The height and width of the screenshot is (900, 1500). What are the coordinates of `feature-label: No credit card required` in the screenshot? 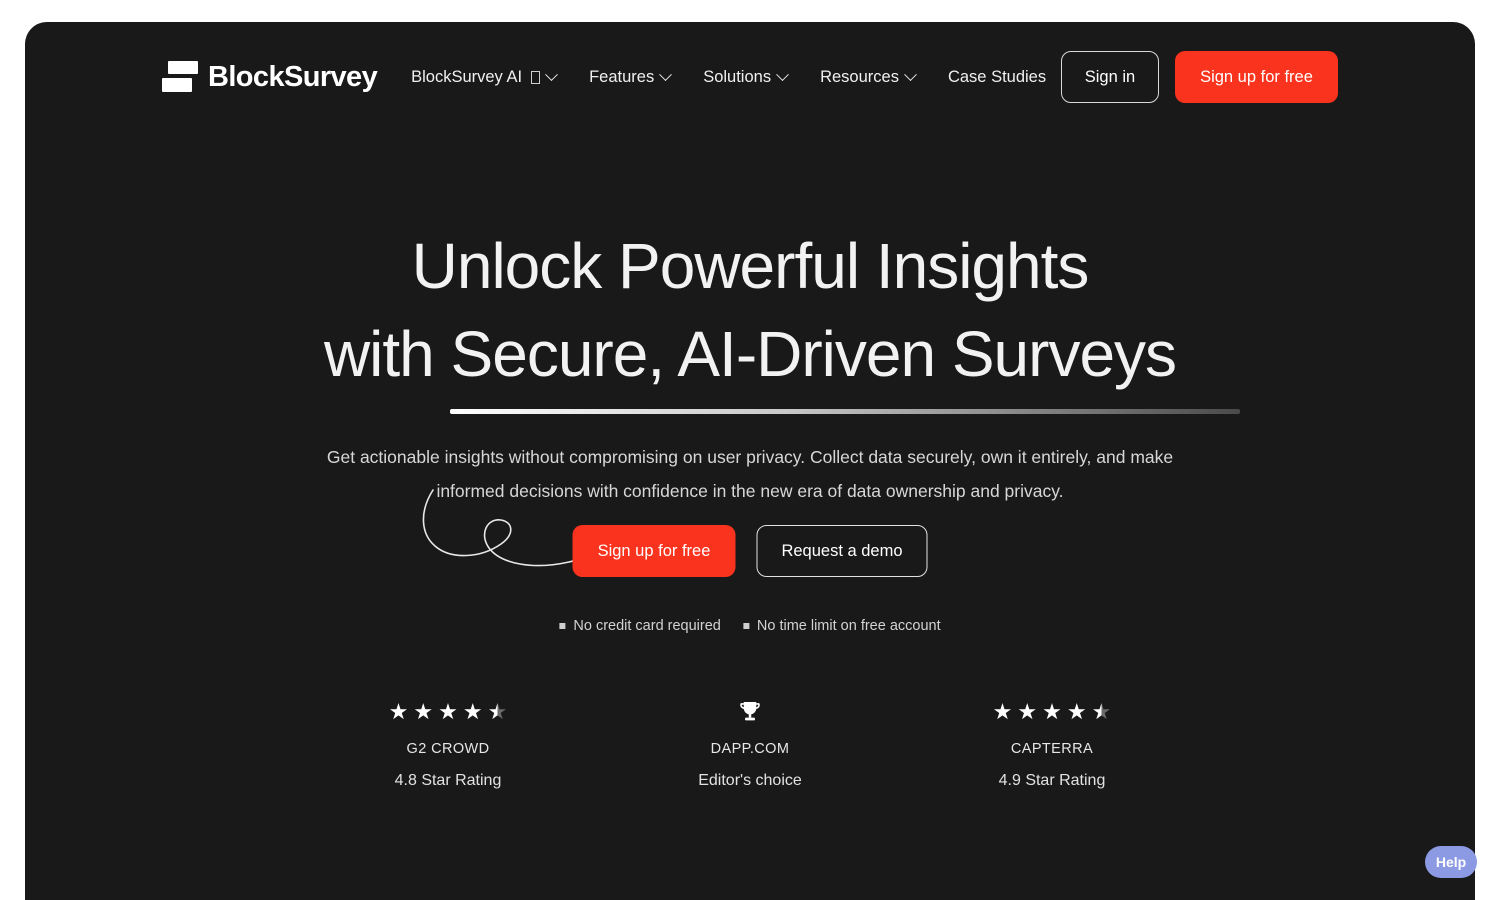 It's located at (647, 626).